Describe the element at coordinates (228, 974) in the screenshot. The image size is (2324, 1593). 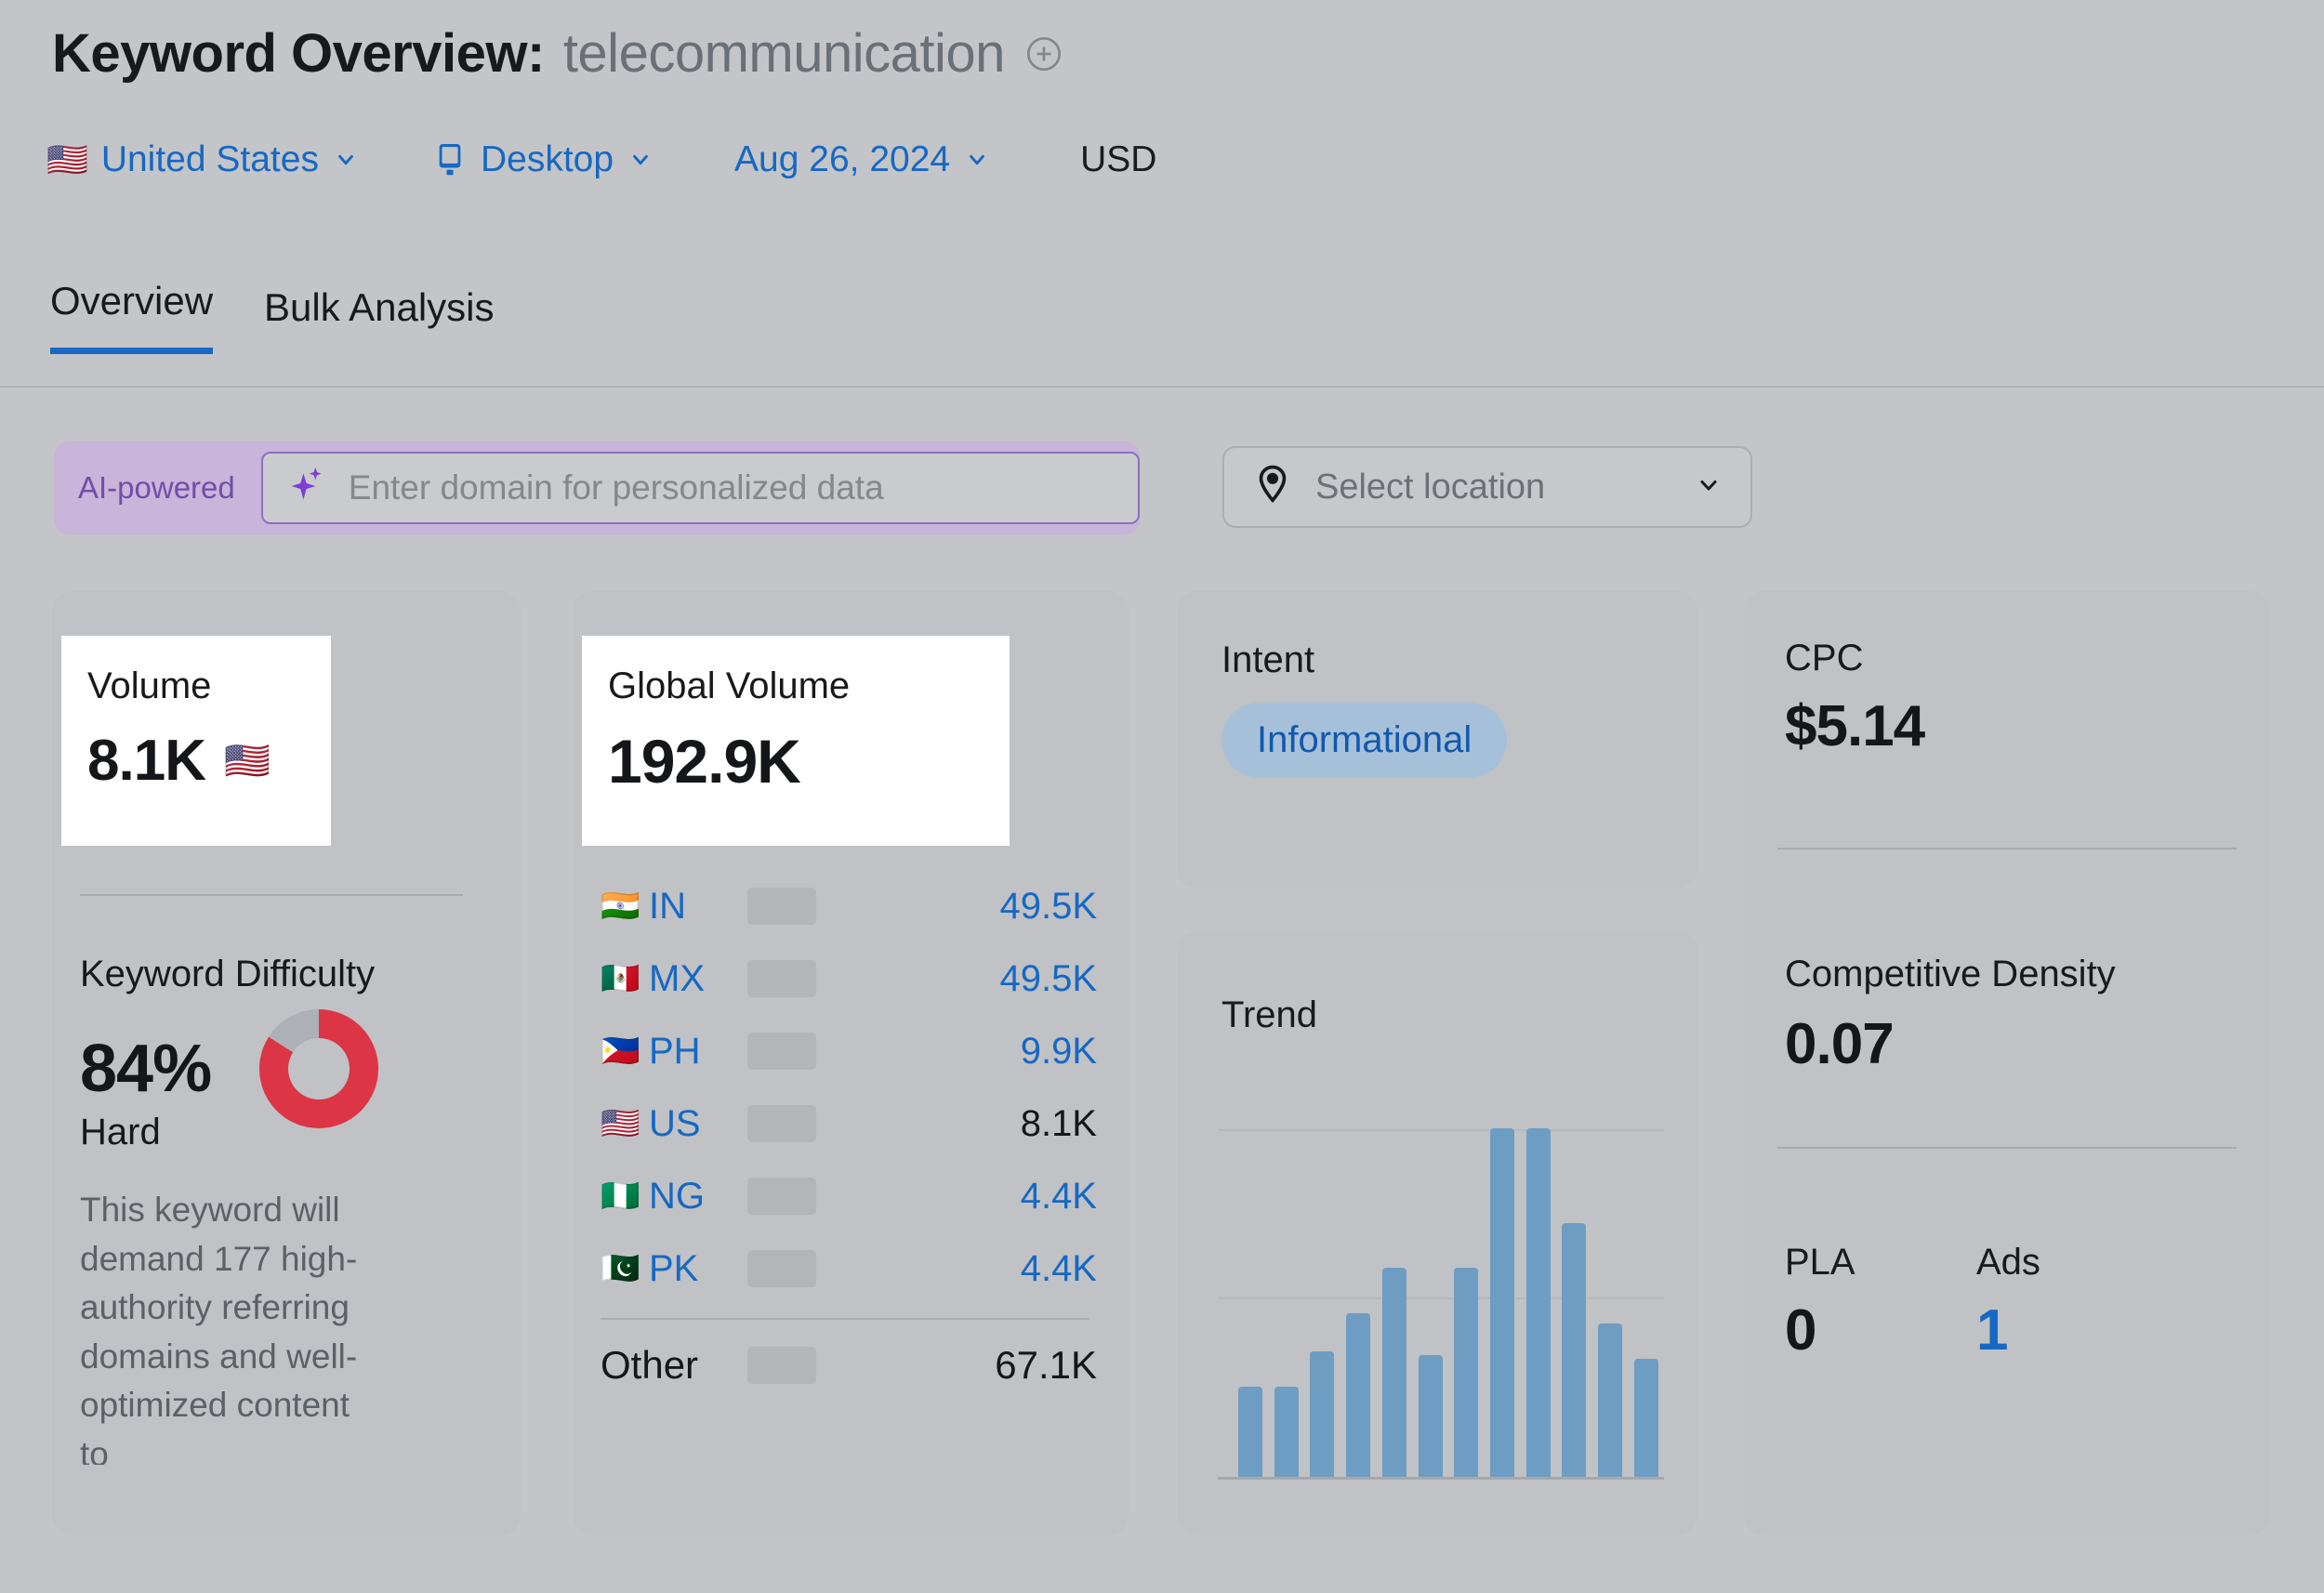
I see `keyword-difficulty-label: Keyword Difficulty` at that location.